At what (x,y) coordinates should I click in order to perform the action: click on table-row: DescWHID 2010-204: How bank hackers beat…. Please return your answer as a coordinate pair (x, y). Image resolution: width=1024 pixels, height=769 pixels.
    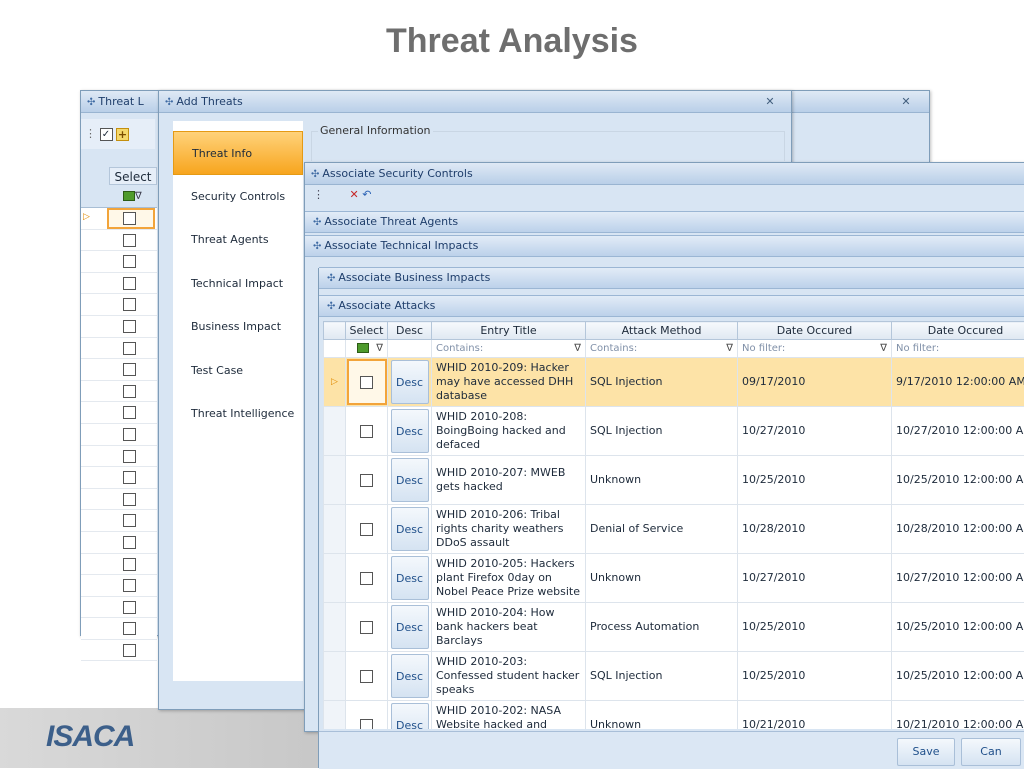
    Looking at the image, I should click on (674, 627).